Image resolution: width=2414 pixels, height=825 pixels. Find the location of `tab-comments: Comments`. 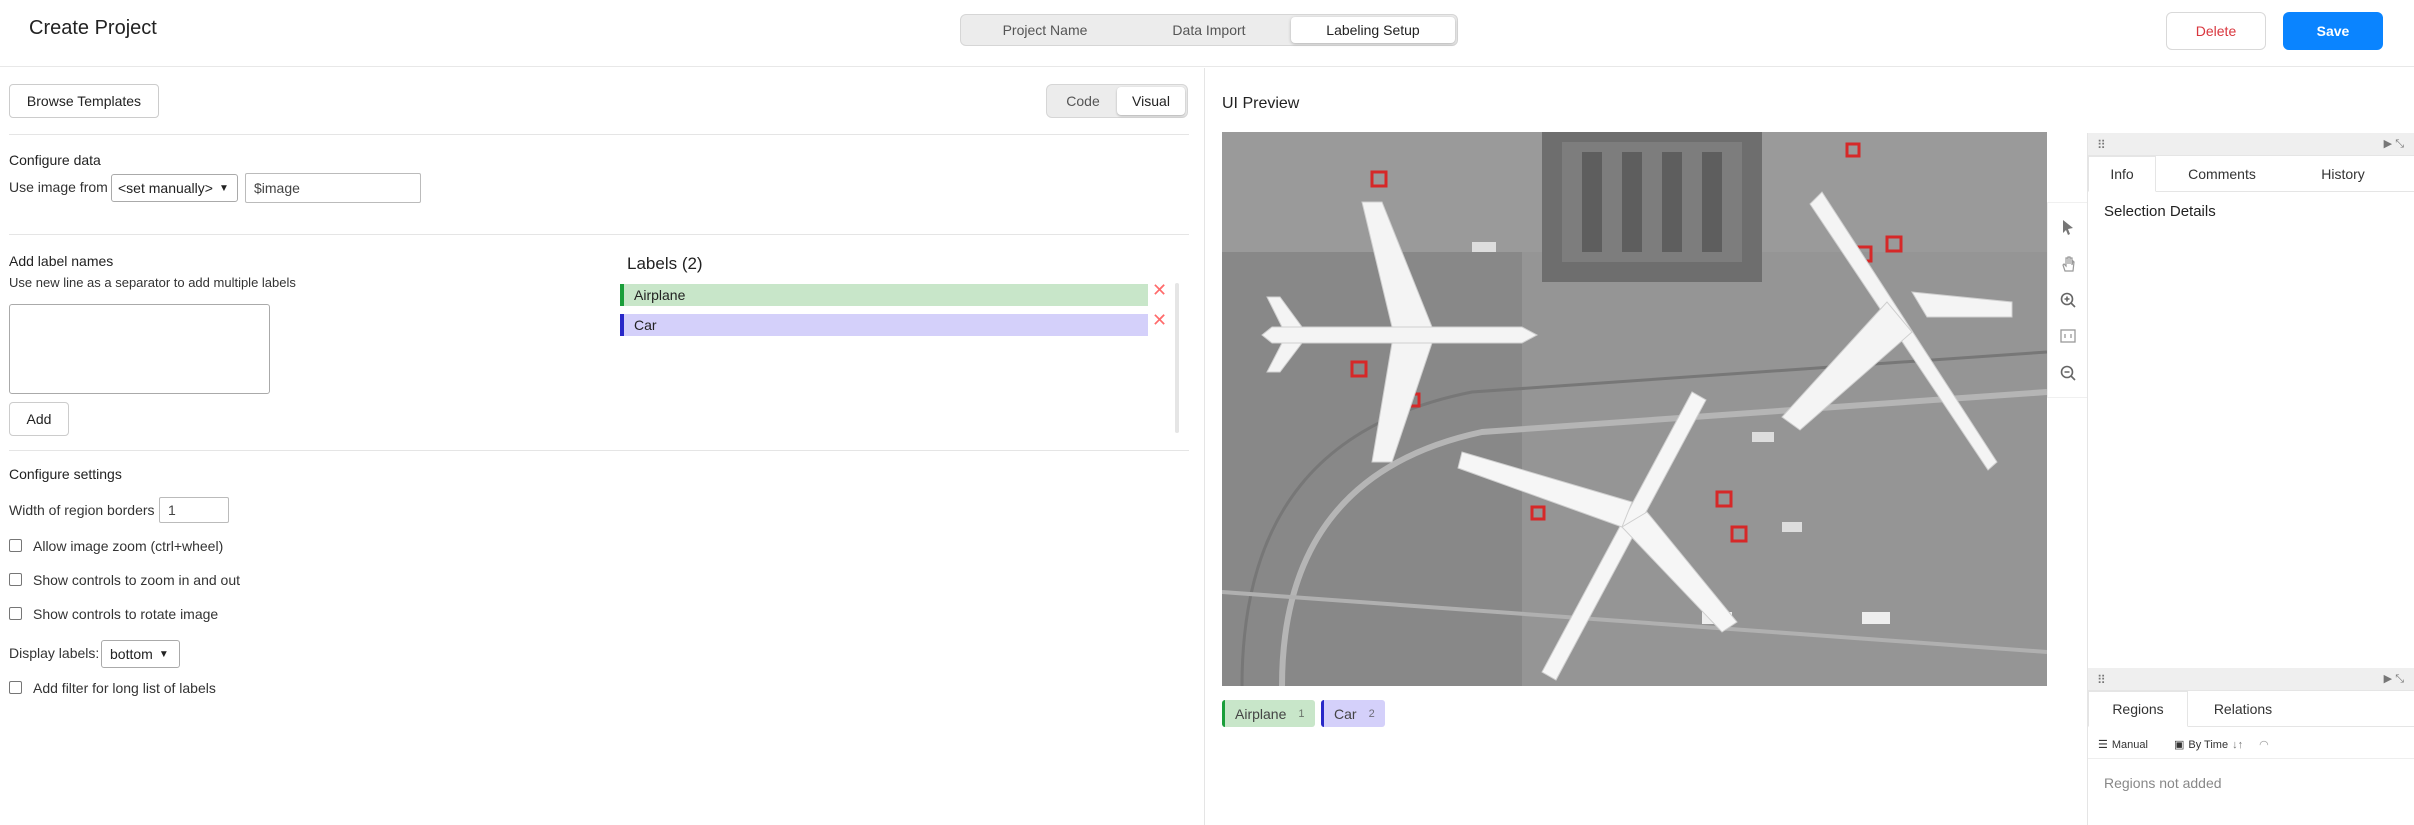

tab-comments: Comments is located at coordinates (2222, 173).